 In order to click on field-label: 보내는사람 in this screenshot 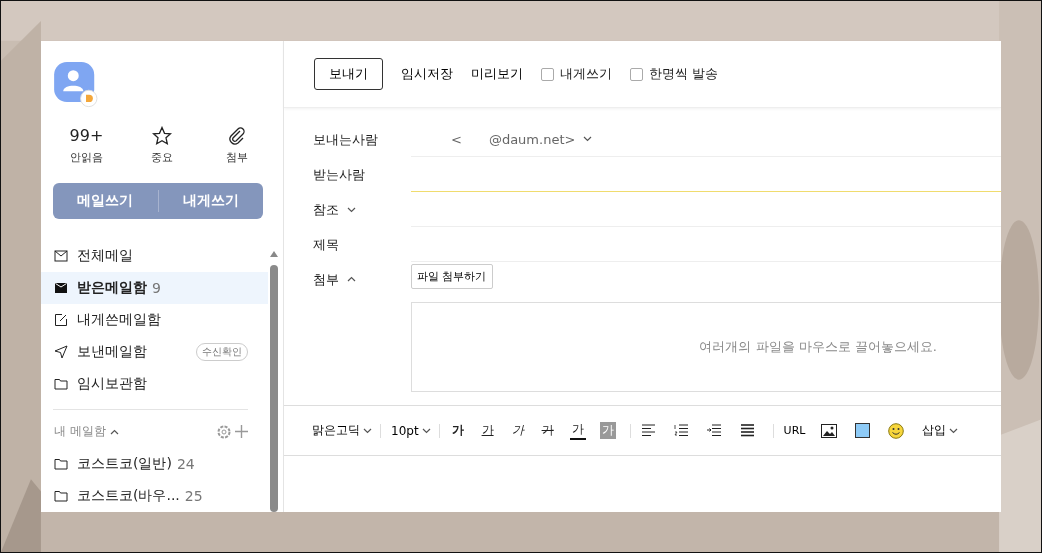, I will do `click(345, 139)`.